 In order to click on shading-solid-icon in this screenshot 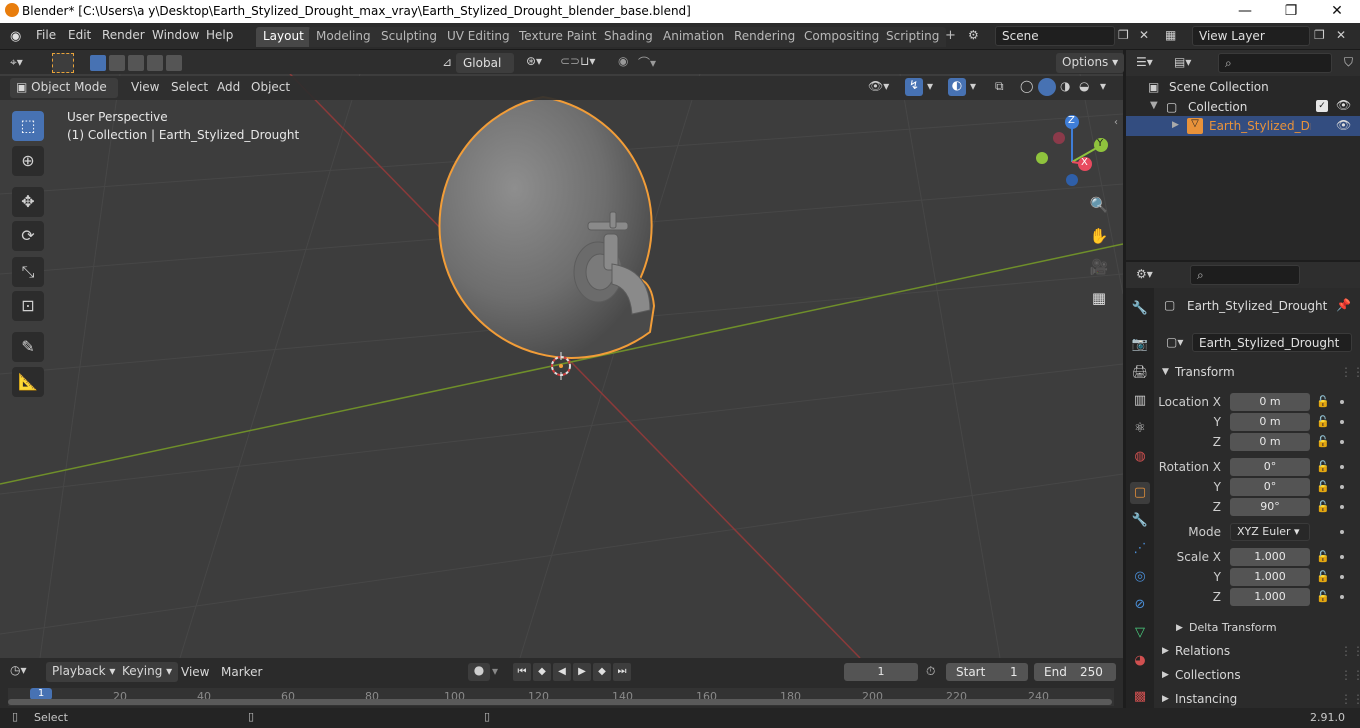, I will do `click(1047, 87)`.